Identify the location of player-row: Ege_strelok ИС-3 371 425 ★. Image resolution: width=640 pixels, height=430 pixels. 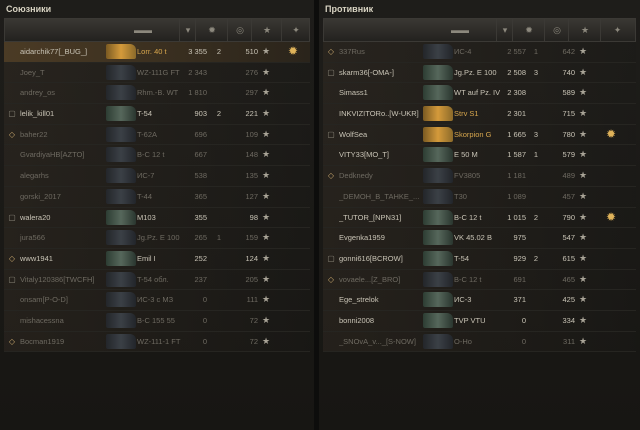
(479, 300).